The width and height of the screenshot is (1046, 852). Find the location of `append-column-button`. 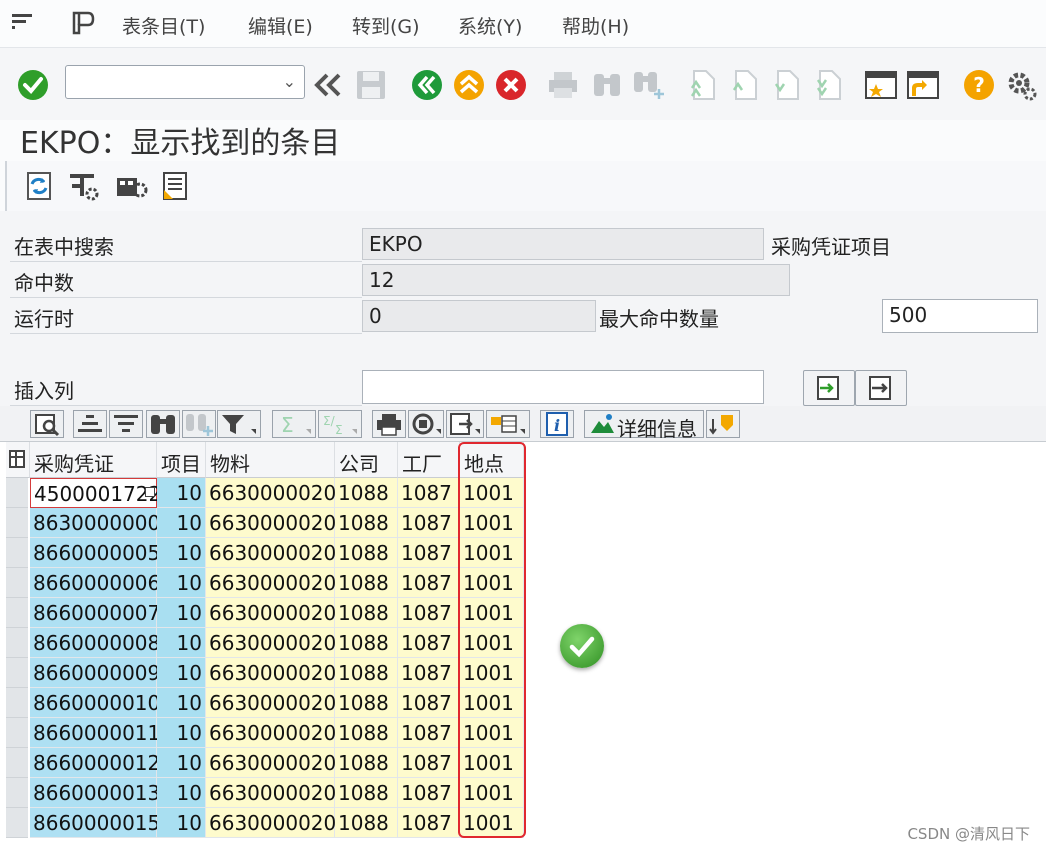

append-column-button is located at coordinates (881, 388).